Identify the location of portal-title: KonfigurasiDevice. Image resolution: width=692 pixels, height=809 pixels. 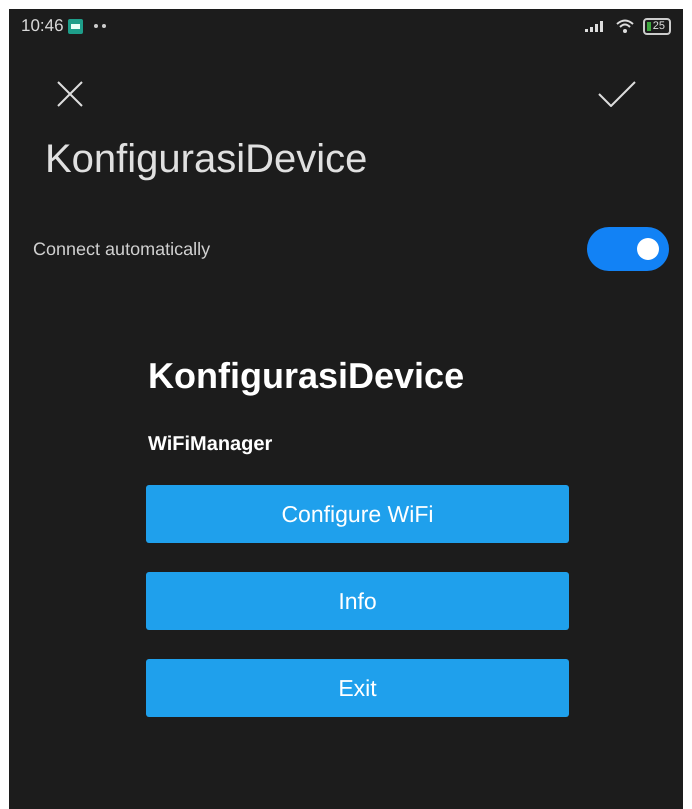
(306, 376).